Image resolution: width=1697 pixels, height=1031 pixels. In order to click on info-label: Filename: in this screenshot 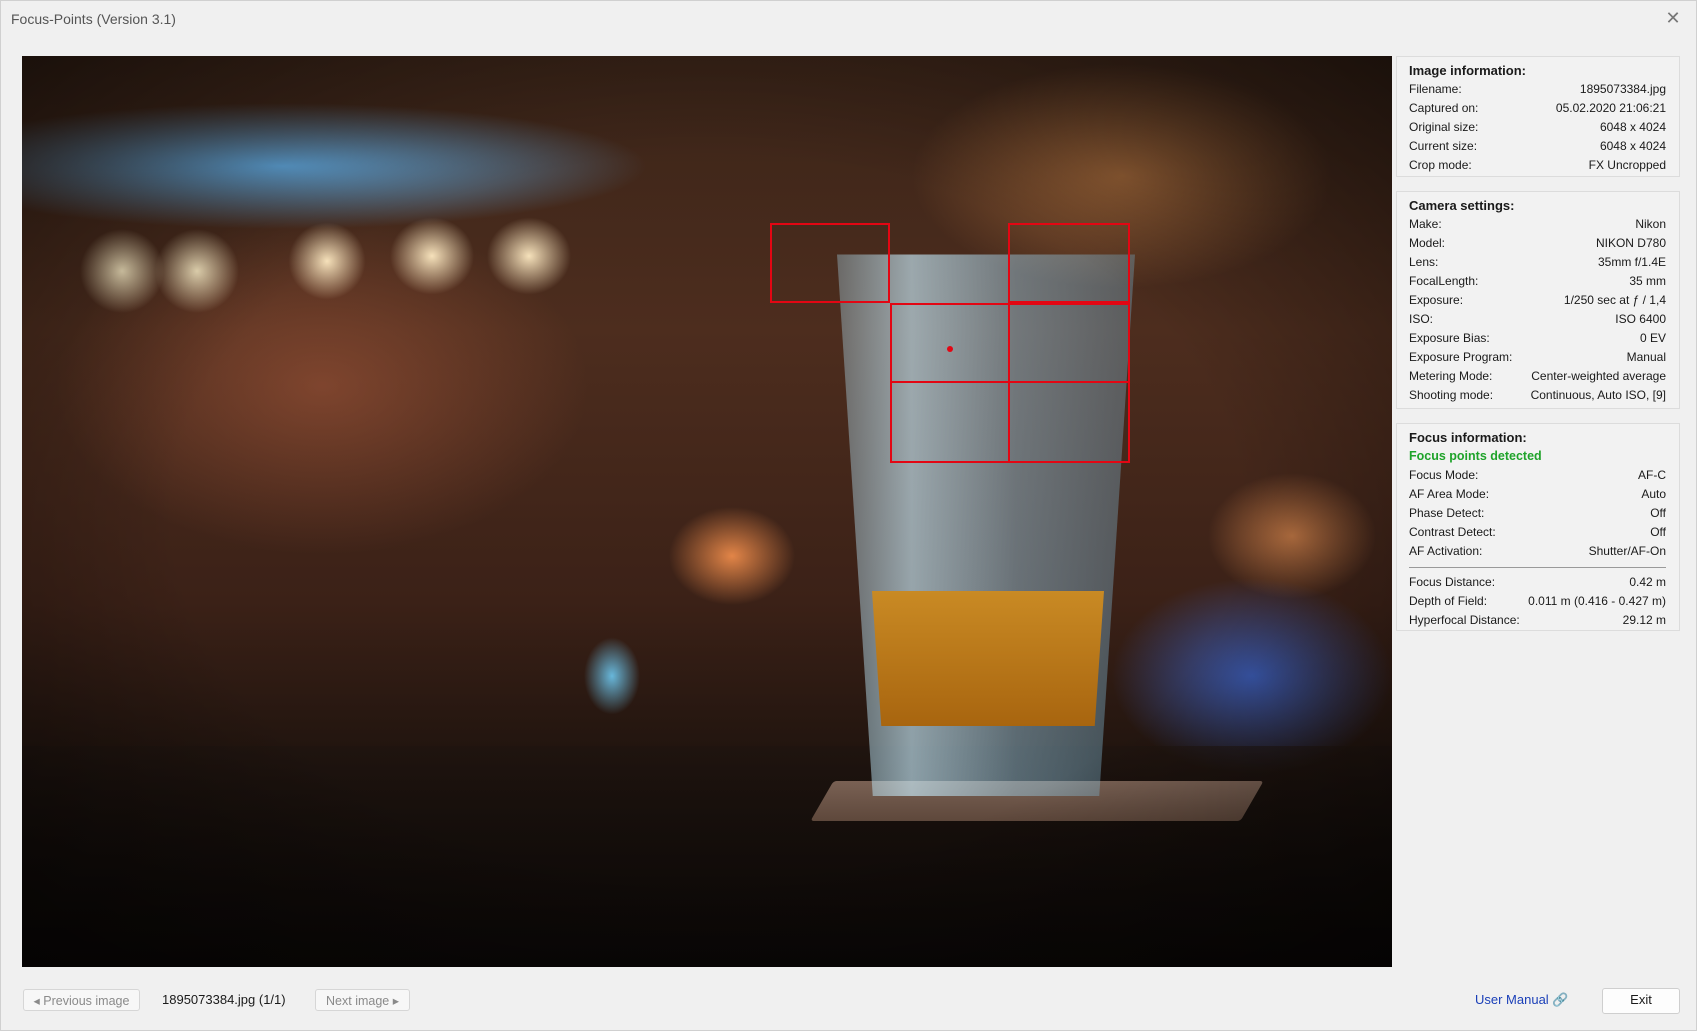, I will do `click(1435, 89)`.